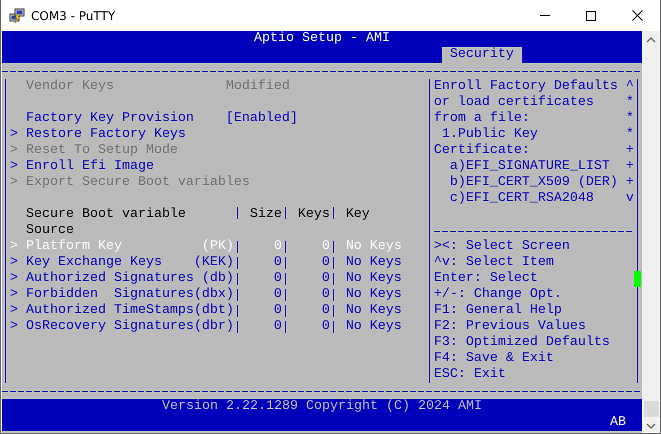 The width and height of the screenshot is (661, 434). Describe the element at coordinates (218, 247) in the screenshot. I see `variable-abbreviation: (PK)` at that location.